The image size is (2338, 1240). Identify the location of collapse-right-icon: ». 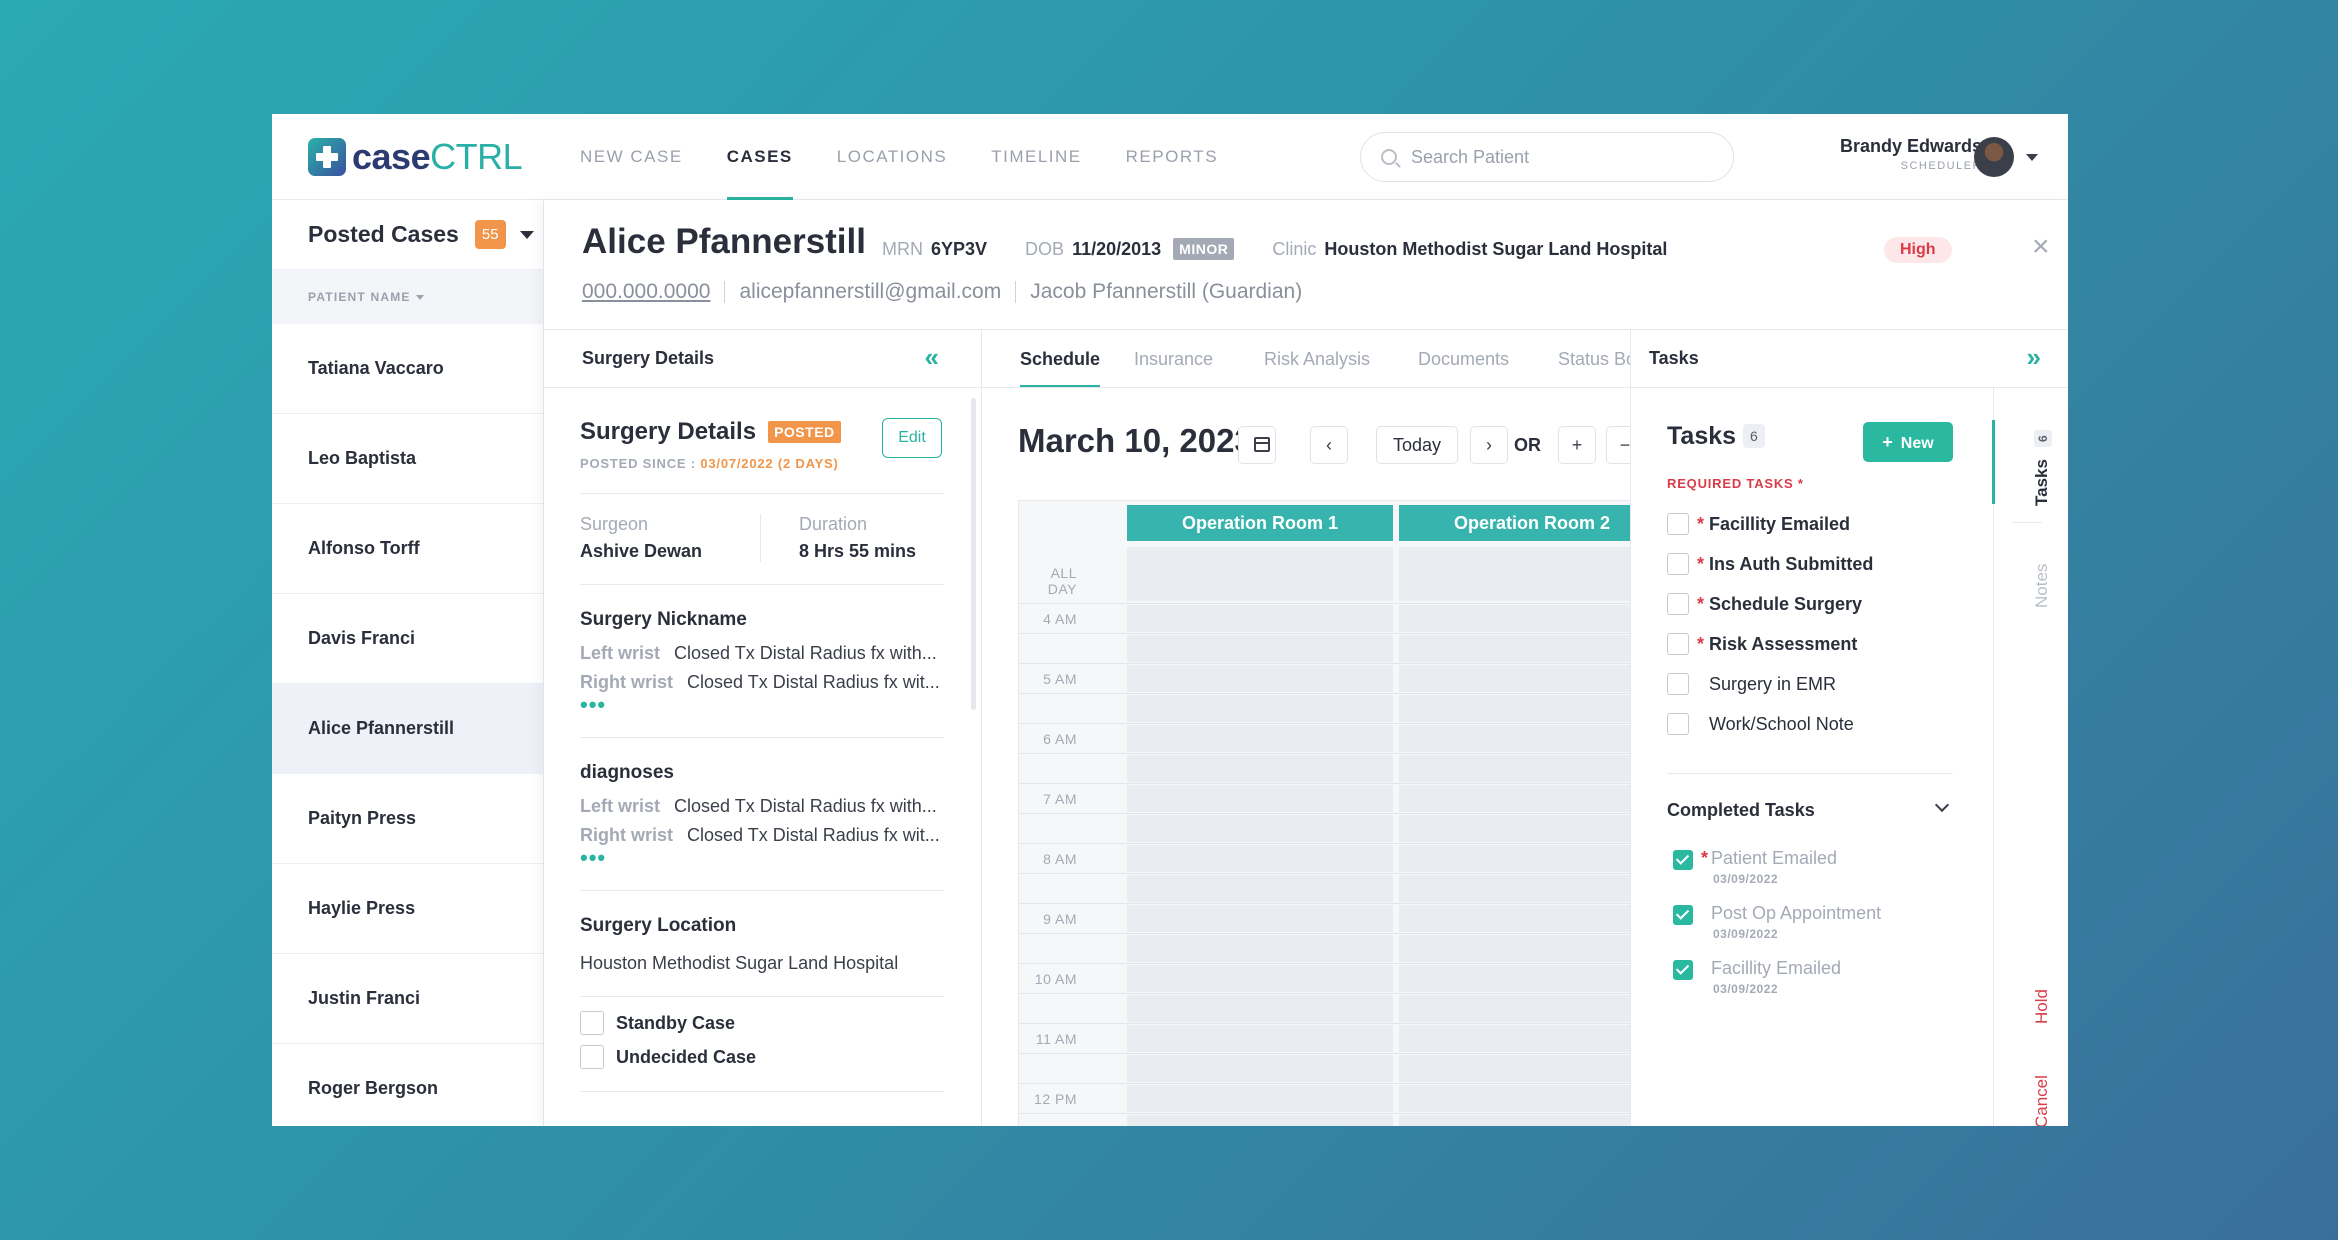
(2034, 357).